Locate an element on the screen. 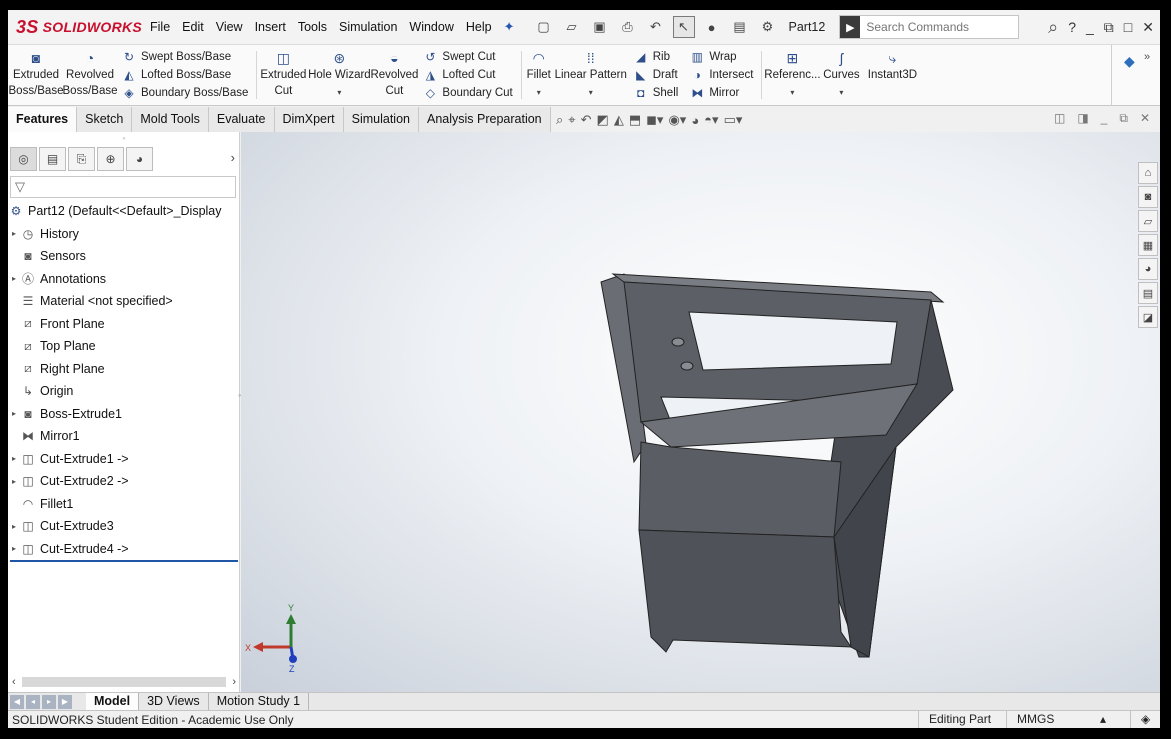 This screenshot has height=739, width=1171. tree-item-material: ☰ Material <not specified> is located at coordinates (124, 301).